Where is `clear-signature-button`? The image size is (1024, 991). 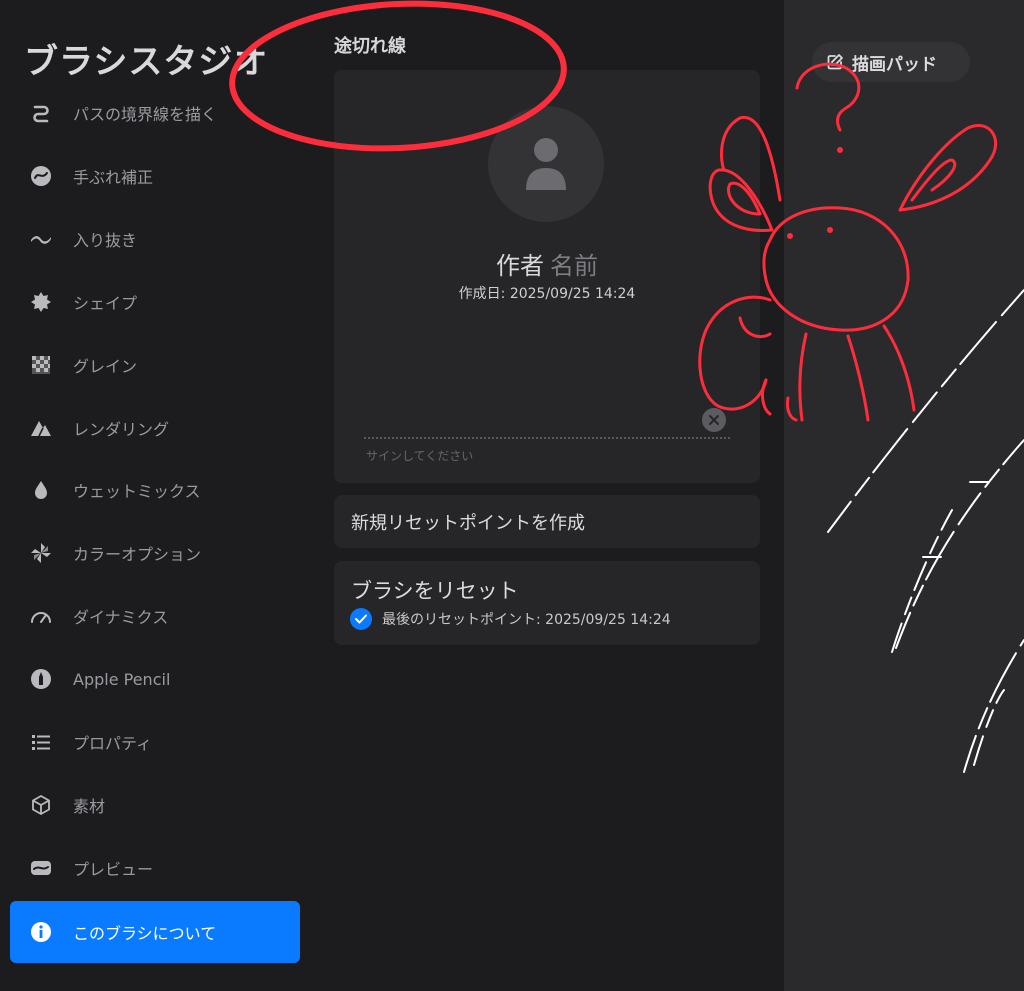 clear-signature-button is located at coordinates (714, 420).